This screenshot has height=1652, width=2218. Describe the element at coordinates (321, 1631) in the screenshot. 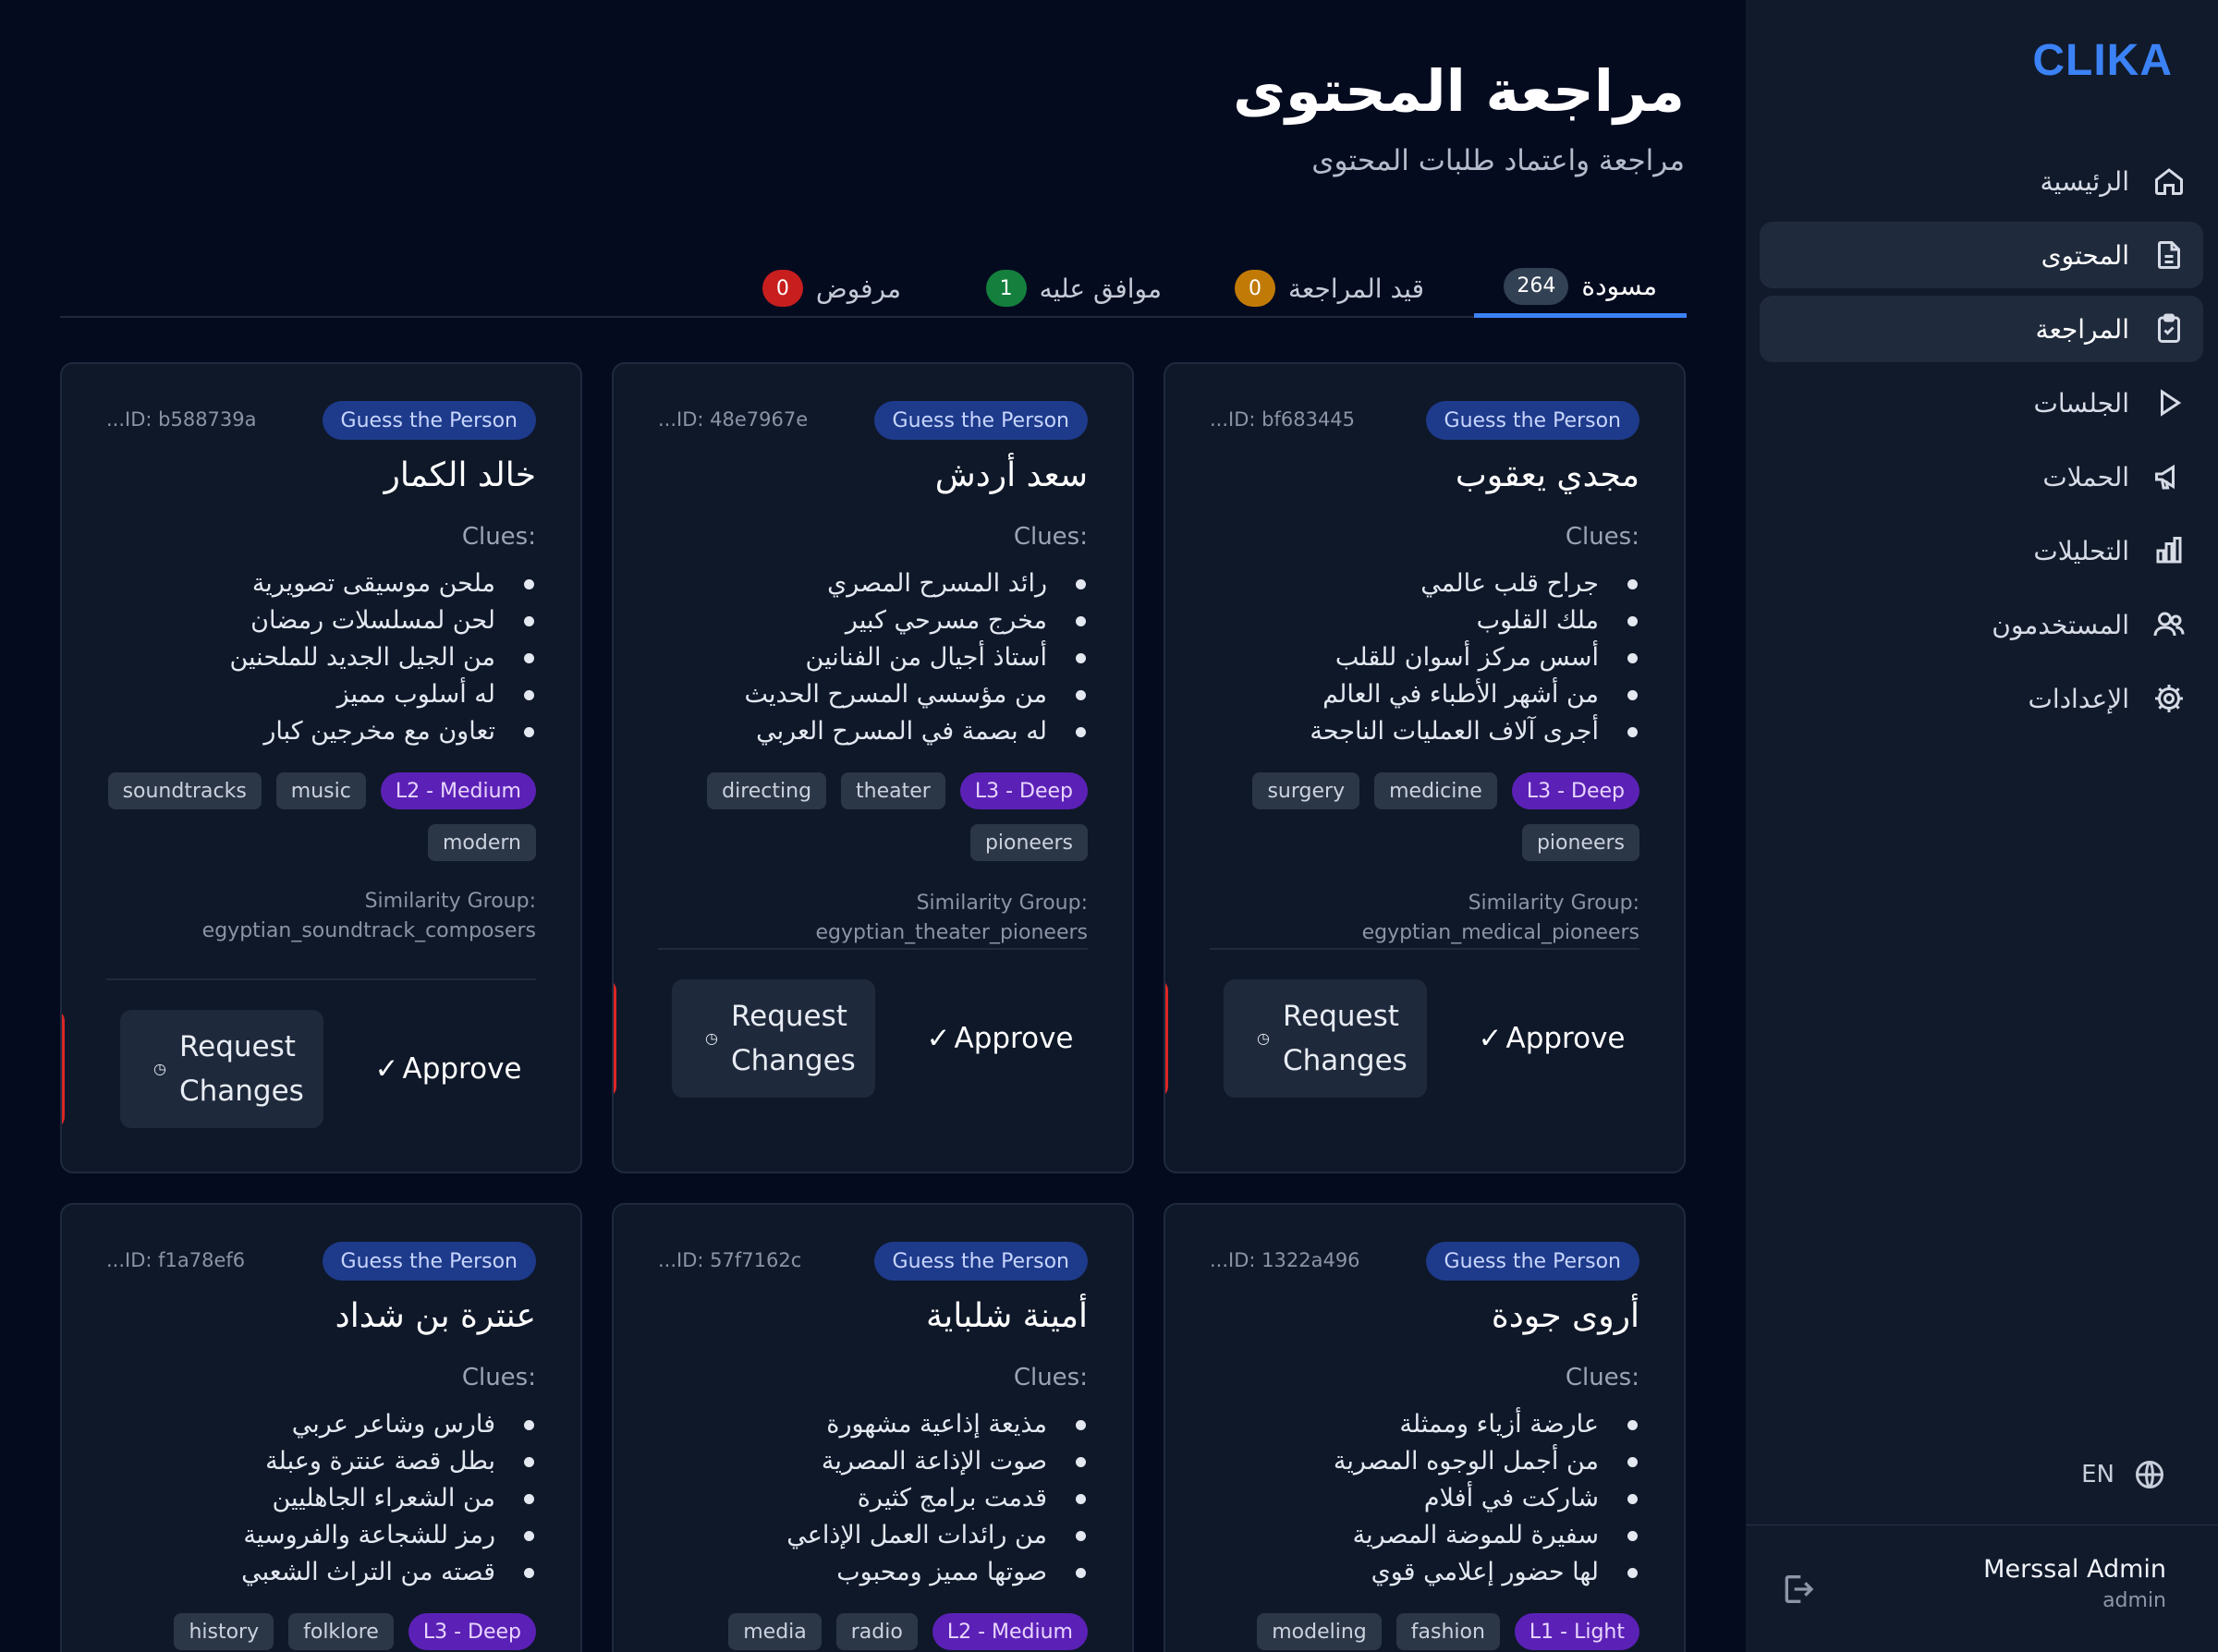

I see `tag-list: L3 - Deep folklore history` at that location.